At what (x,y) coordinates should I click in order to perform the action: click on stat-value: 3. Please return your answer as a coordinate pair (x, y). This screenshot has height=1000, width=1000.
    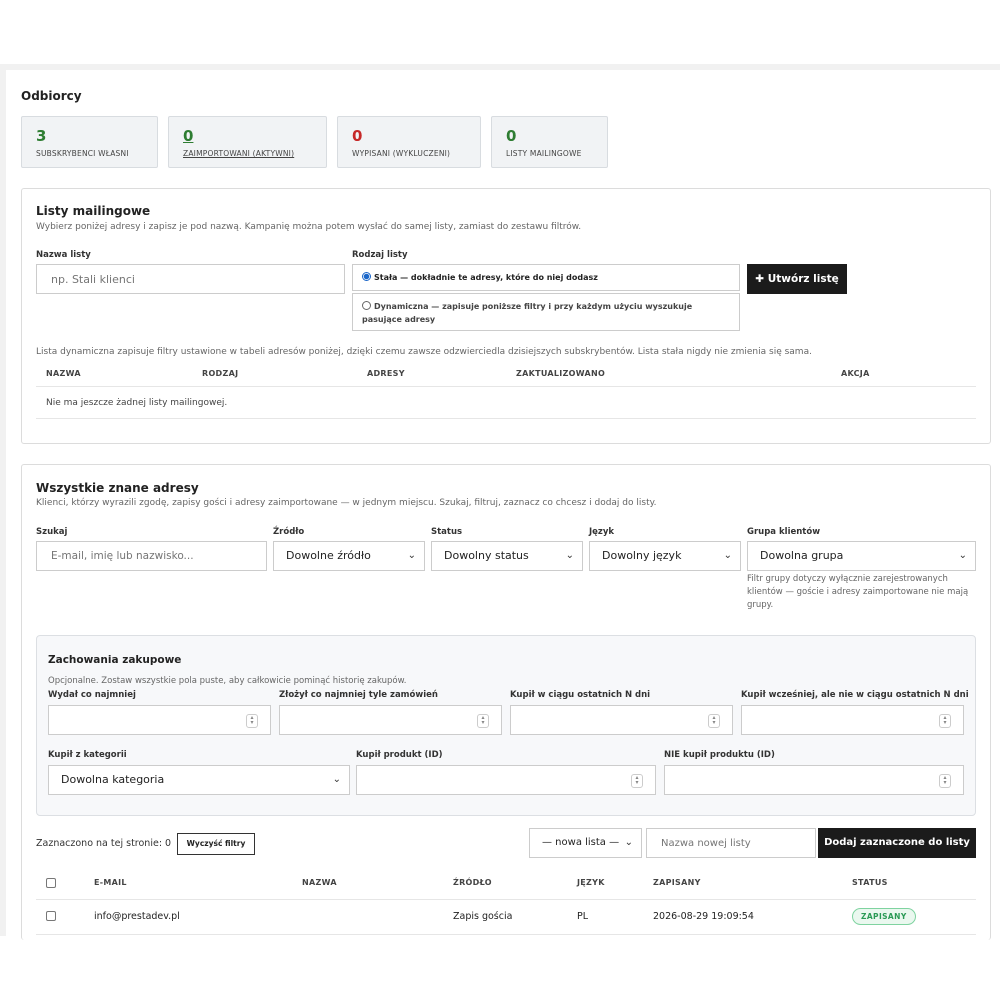
    Looking at the image, I should click on (41, 136).